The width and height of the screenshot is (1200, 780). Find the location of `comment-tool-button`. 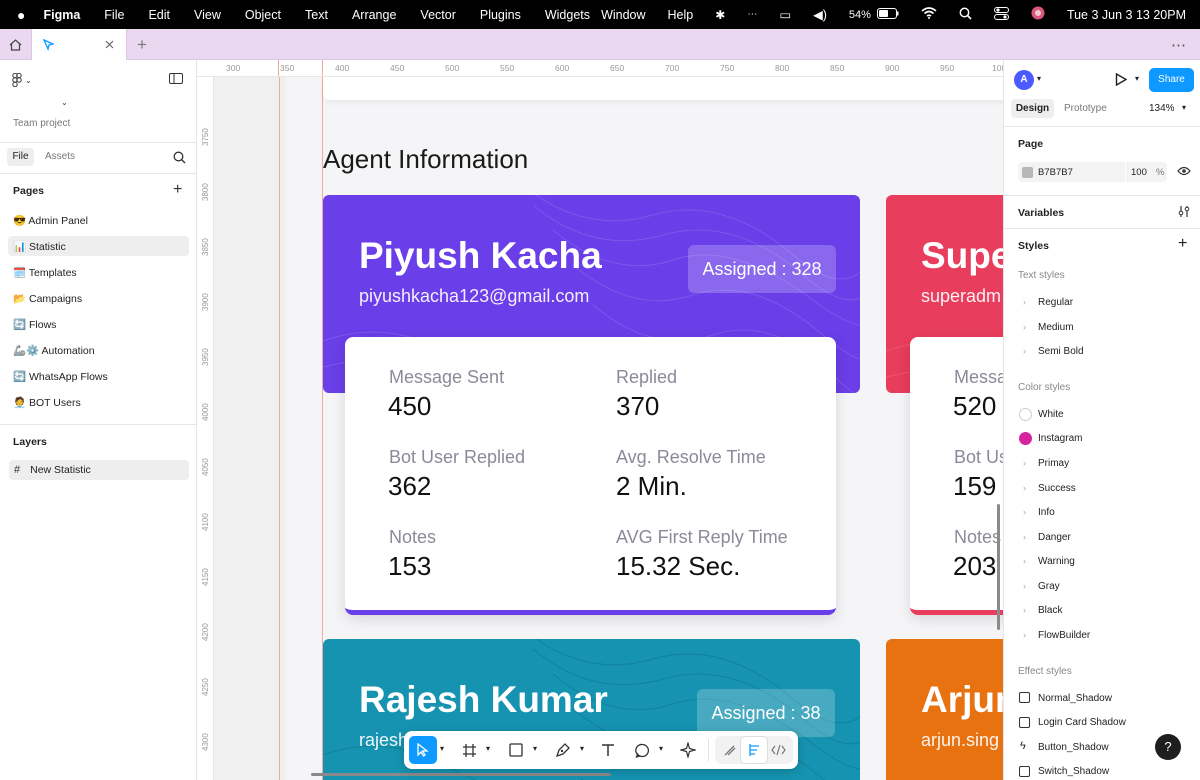

comment-tool-button is located at coordinates (642, 750).